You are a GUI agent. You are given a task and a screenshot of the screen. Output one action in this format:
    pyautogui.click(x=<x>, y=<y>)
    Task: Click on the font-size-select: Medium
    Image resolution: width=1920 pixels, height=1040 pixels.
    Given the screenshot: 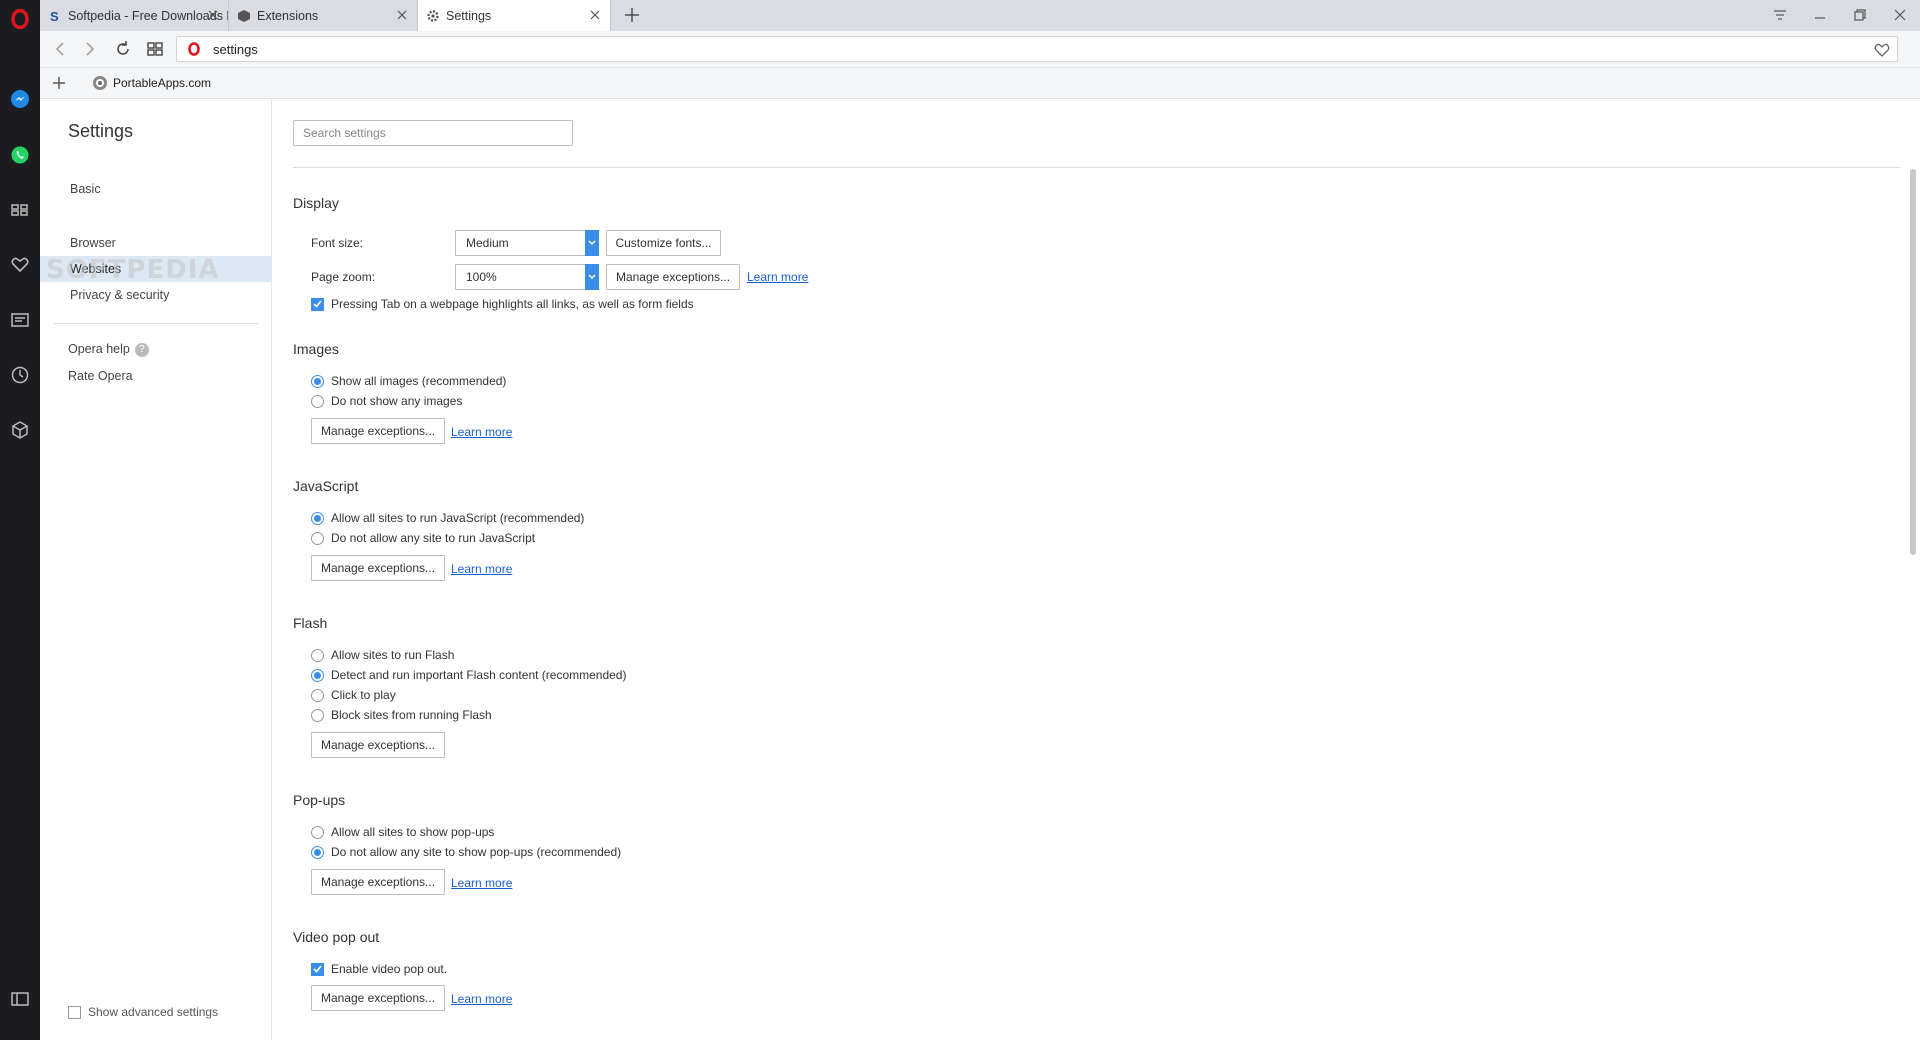 What is the action you would take?
    pyautogui.click(x=527, y=243)
    